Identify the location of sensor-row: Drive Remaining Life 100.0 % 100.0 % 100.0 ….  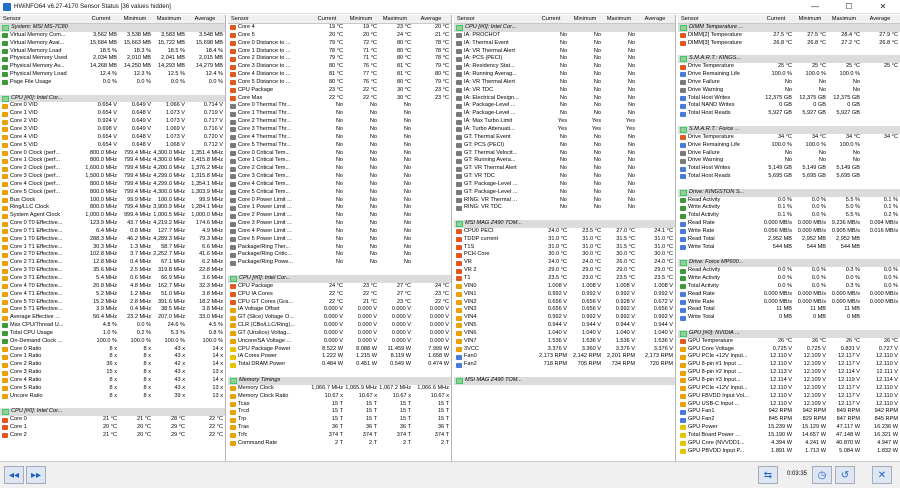
(789, 146).